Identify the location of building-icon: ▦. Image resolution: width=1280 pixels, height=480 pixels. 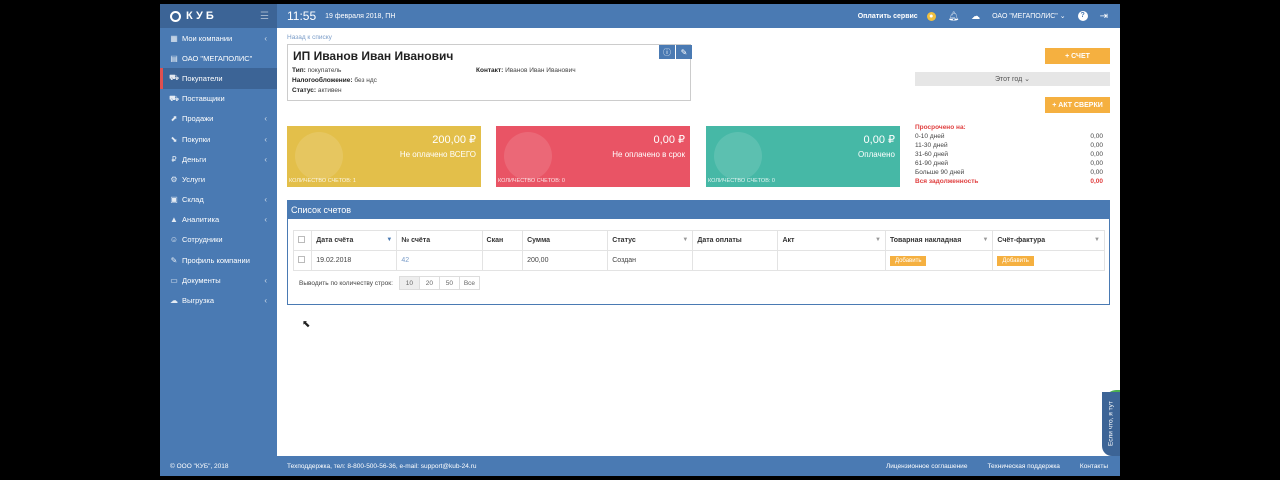
(174, 38).